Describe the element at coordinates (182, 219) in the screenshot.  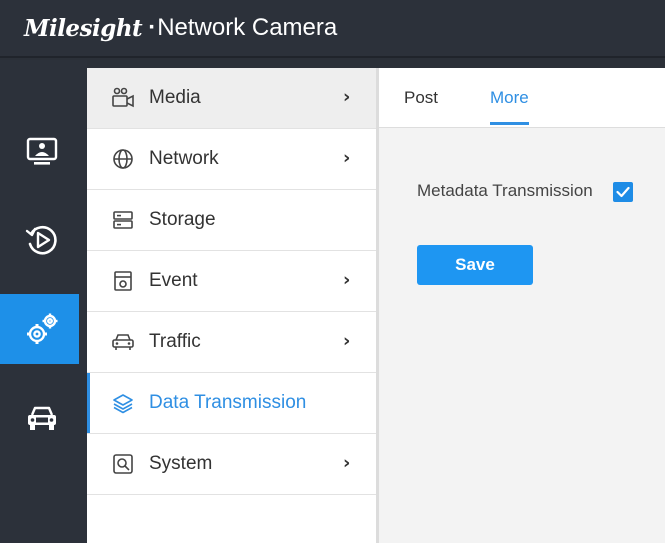
I see `menu-item-label: Storage` at that location.